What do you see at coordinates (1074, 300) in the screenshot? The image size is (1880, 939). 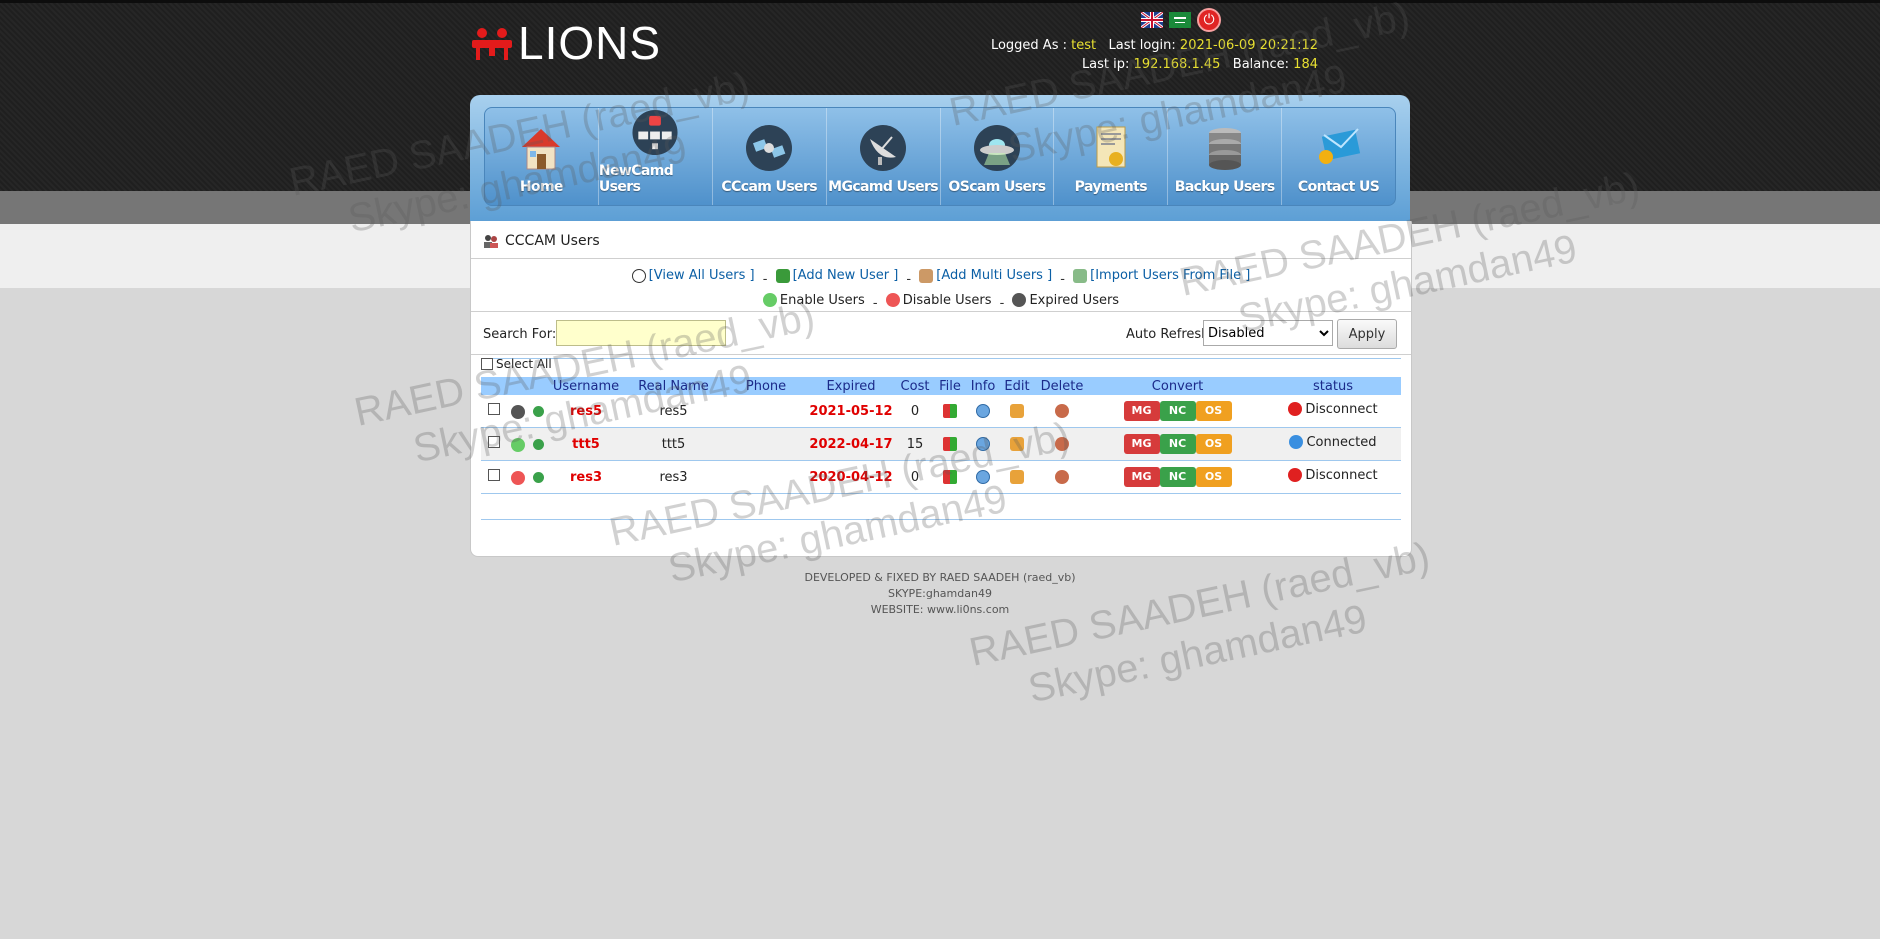 I see `expired-users-label: Expired Users` at bounding box center [1074, 300].